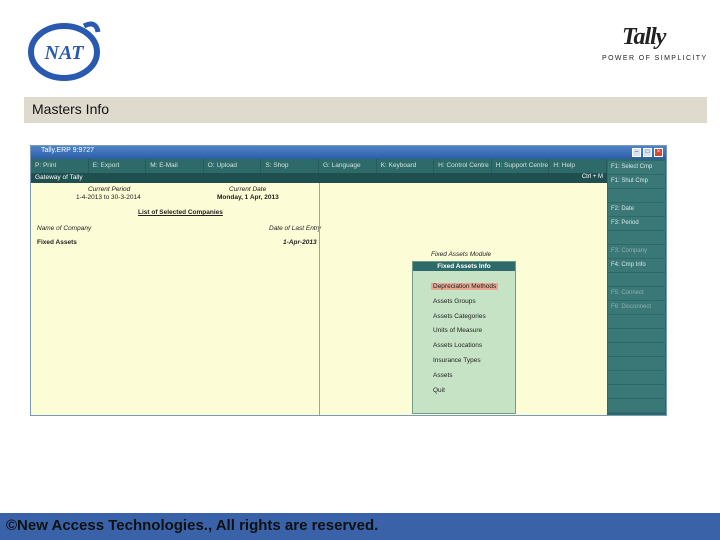 The width and height of the screenshot is (720, 540). I want to click on tally-titlebar: Tally.ERP 9:9727 – □ ×, so click(348, 152).